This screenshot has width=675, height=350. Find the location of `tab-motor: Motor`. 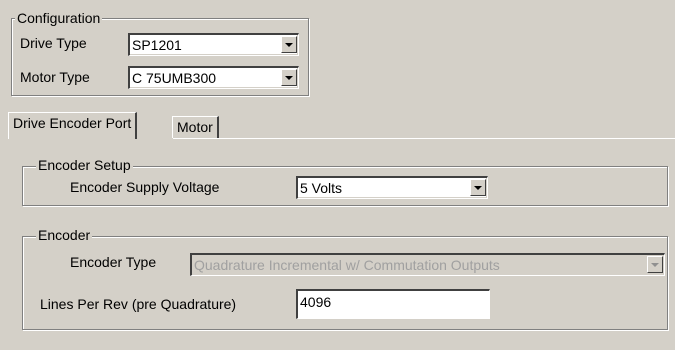

tab-motor: Motor is located at coordinates (195, 127).